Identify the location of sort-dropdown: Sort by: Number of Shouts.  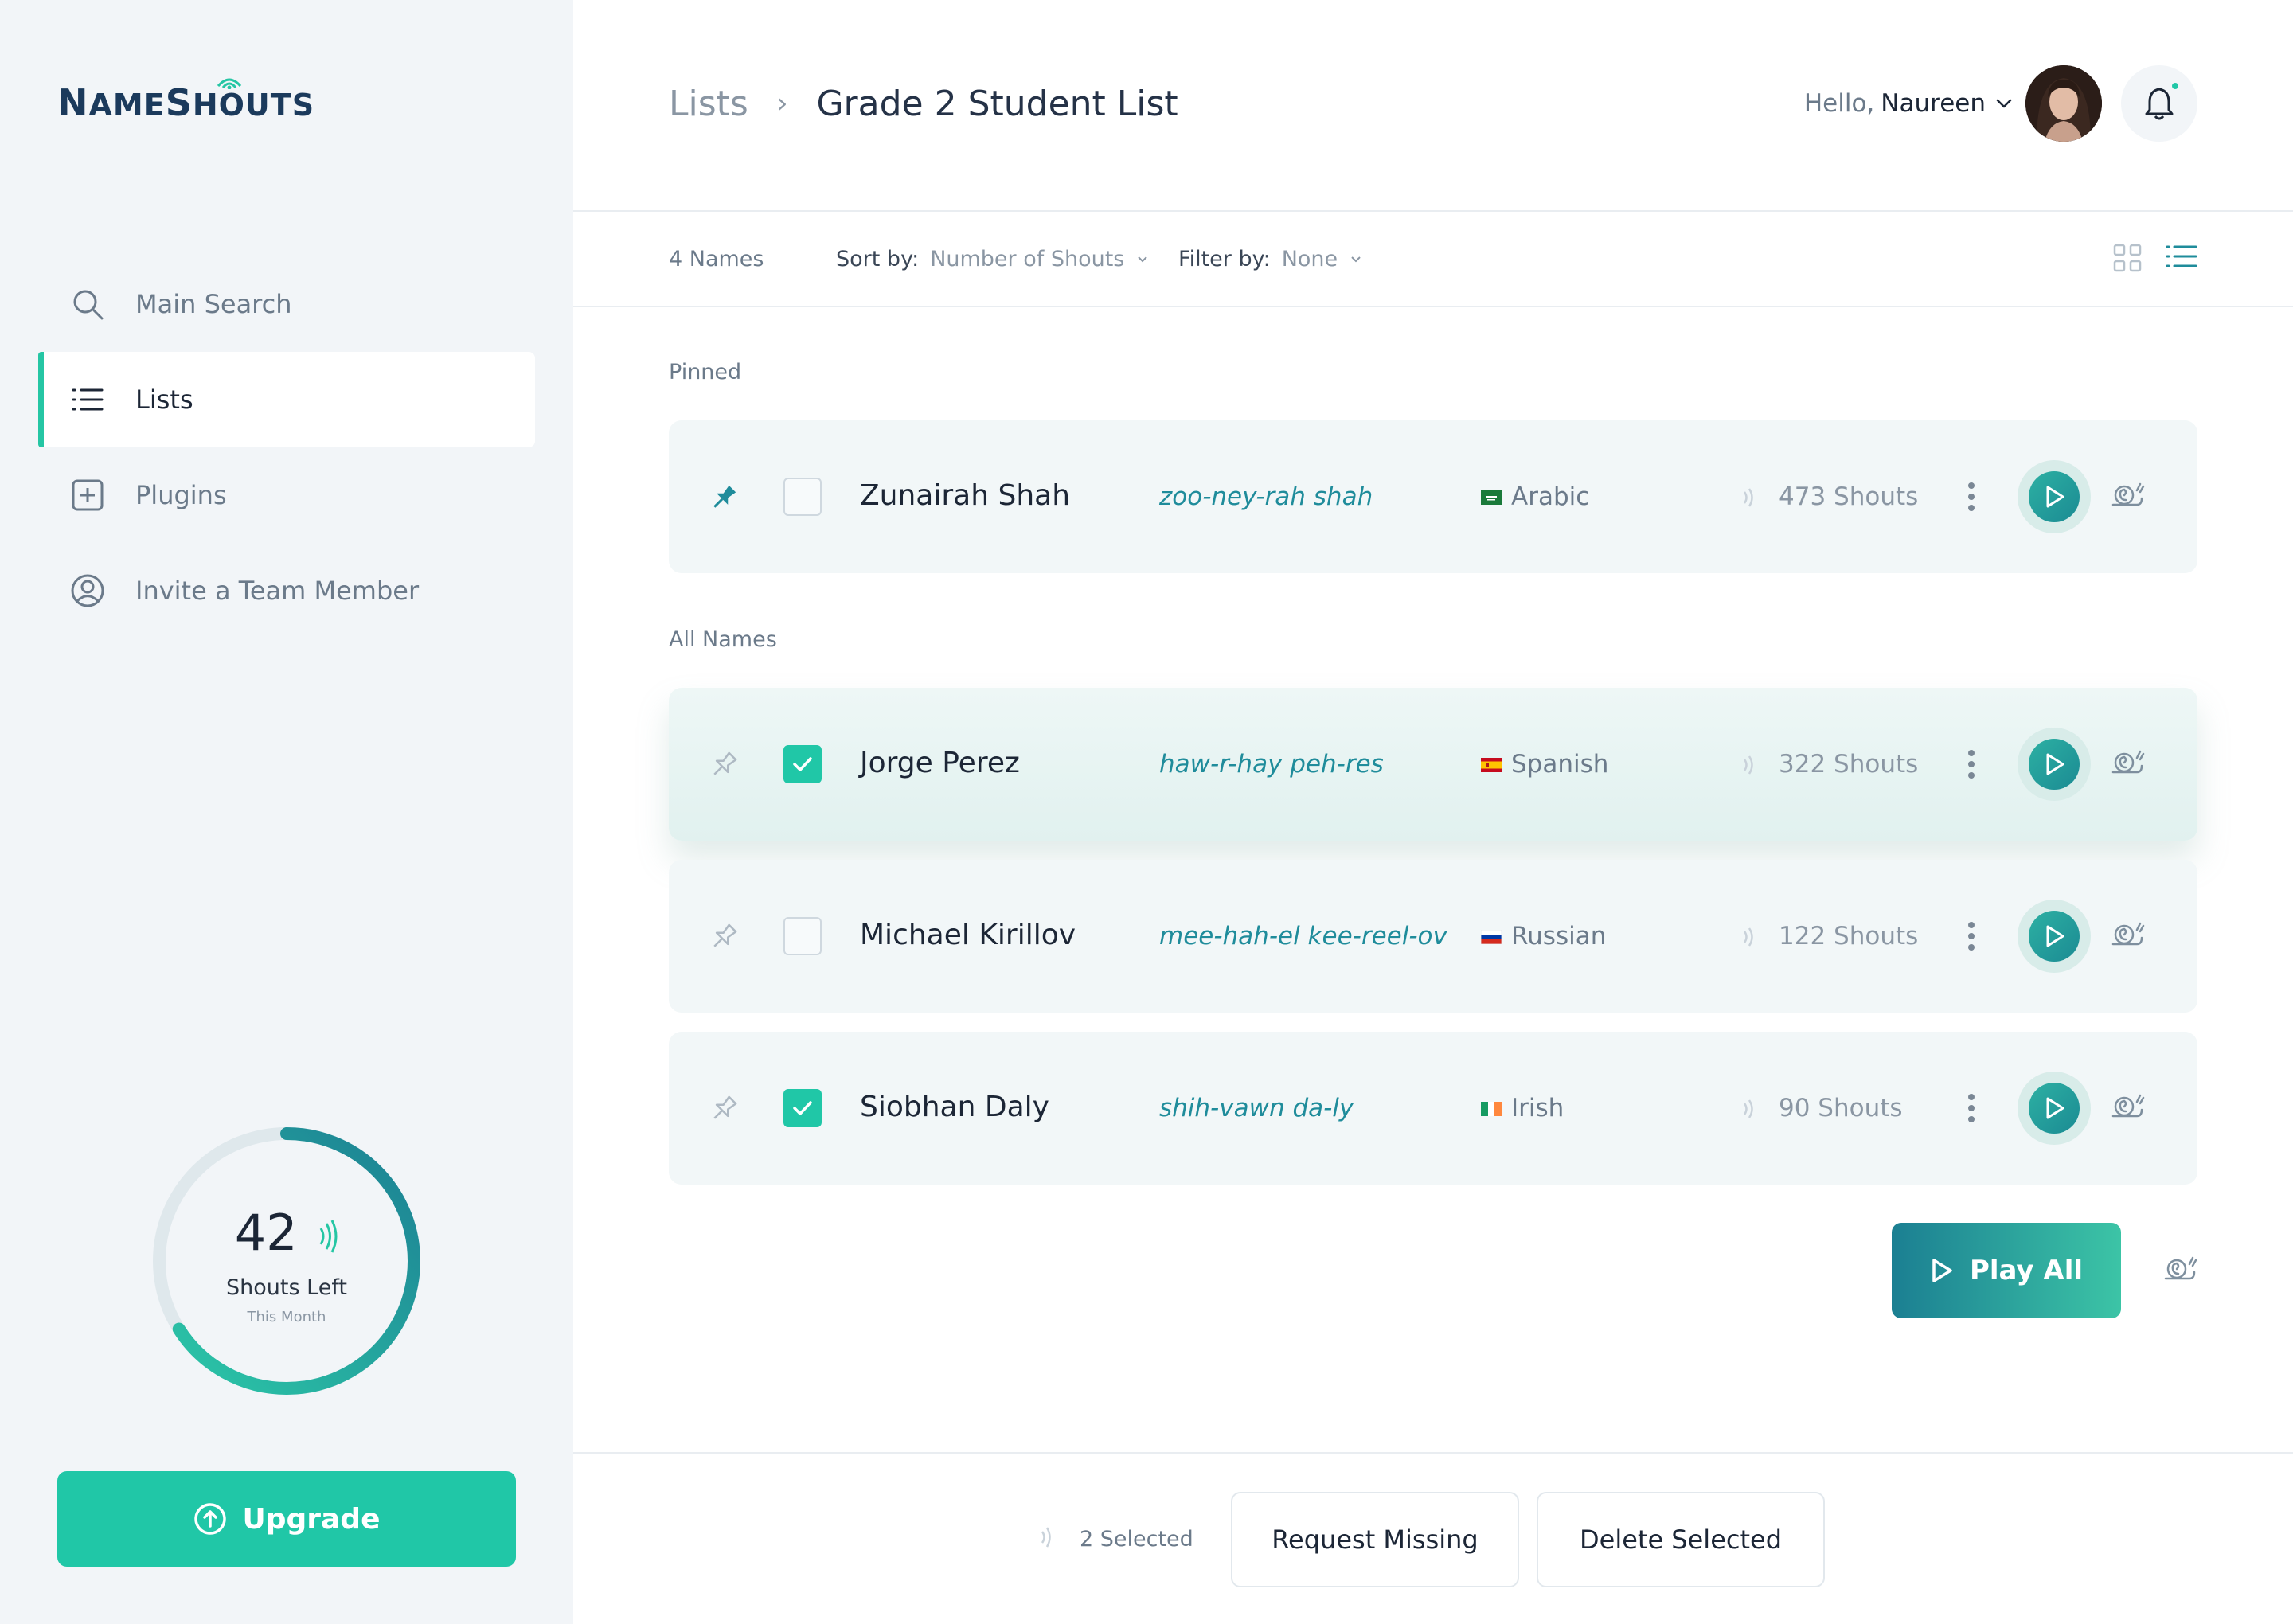
(992, 259).